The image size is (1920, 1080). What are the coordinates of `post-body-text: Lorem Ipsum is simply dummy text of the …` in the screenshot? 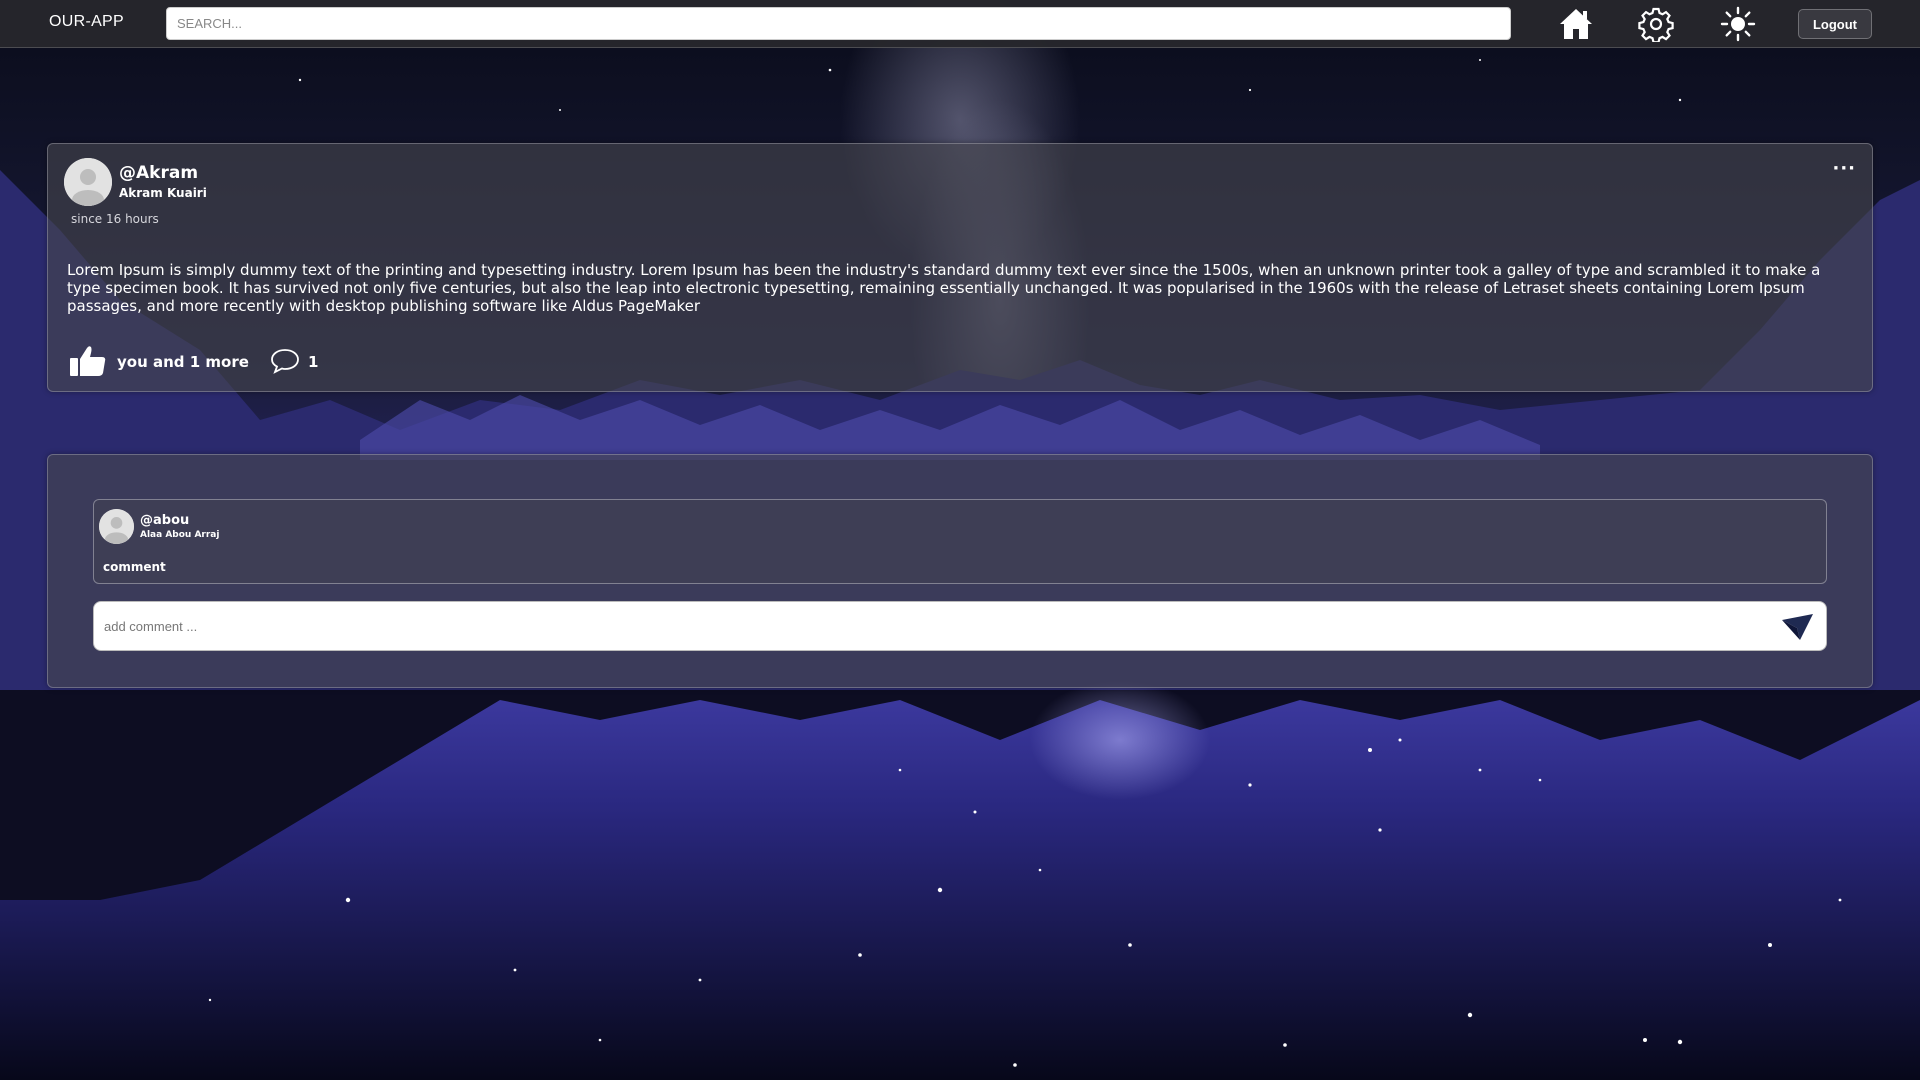 It's located at (944, 288).